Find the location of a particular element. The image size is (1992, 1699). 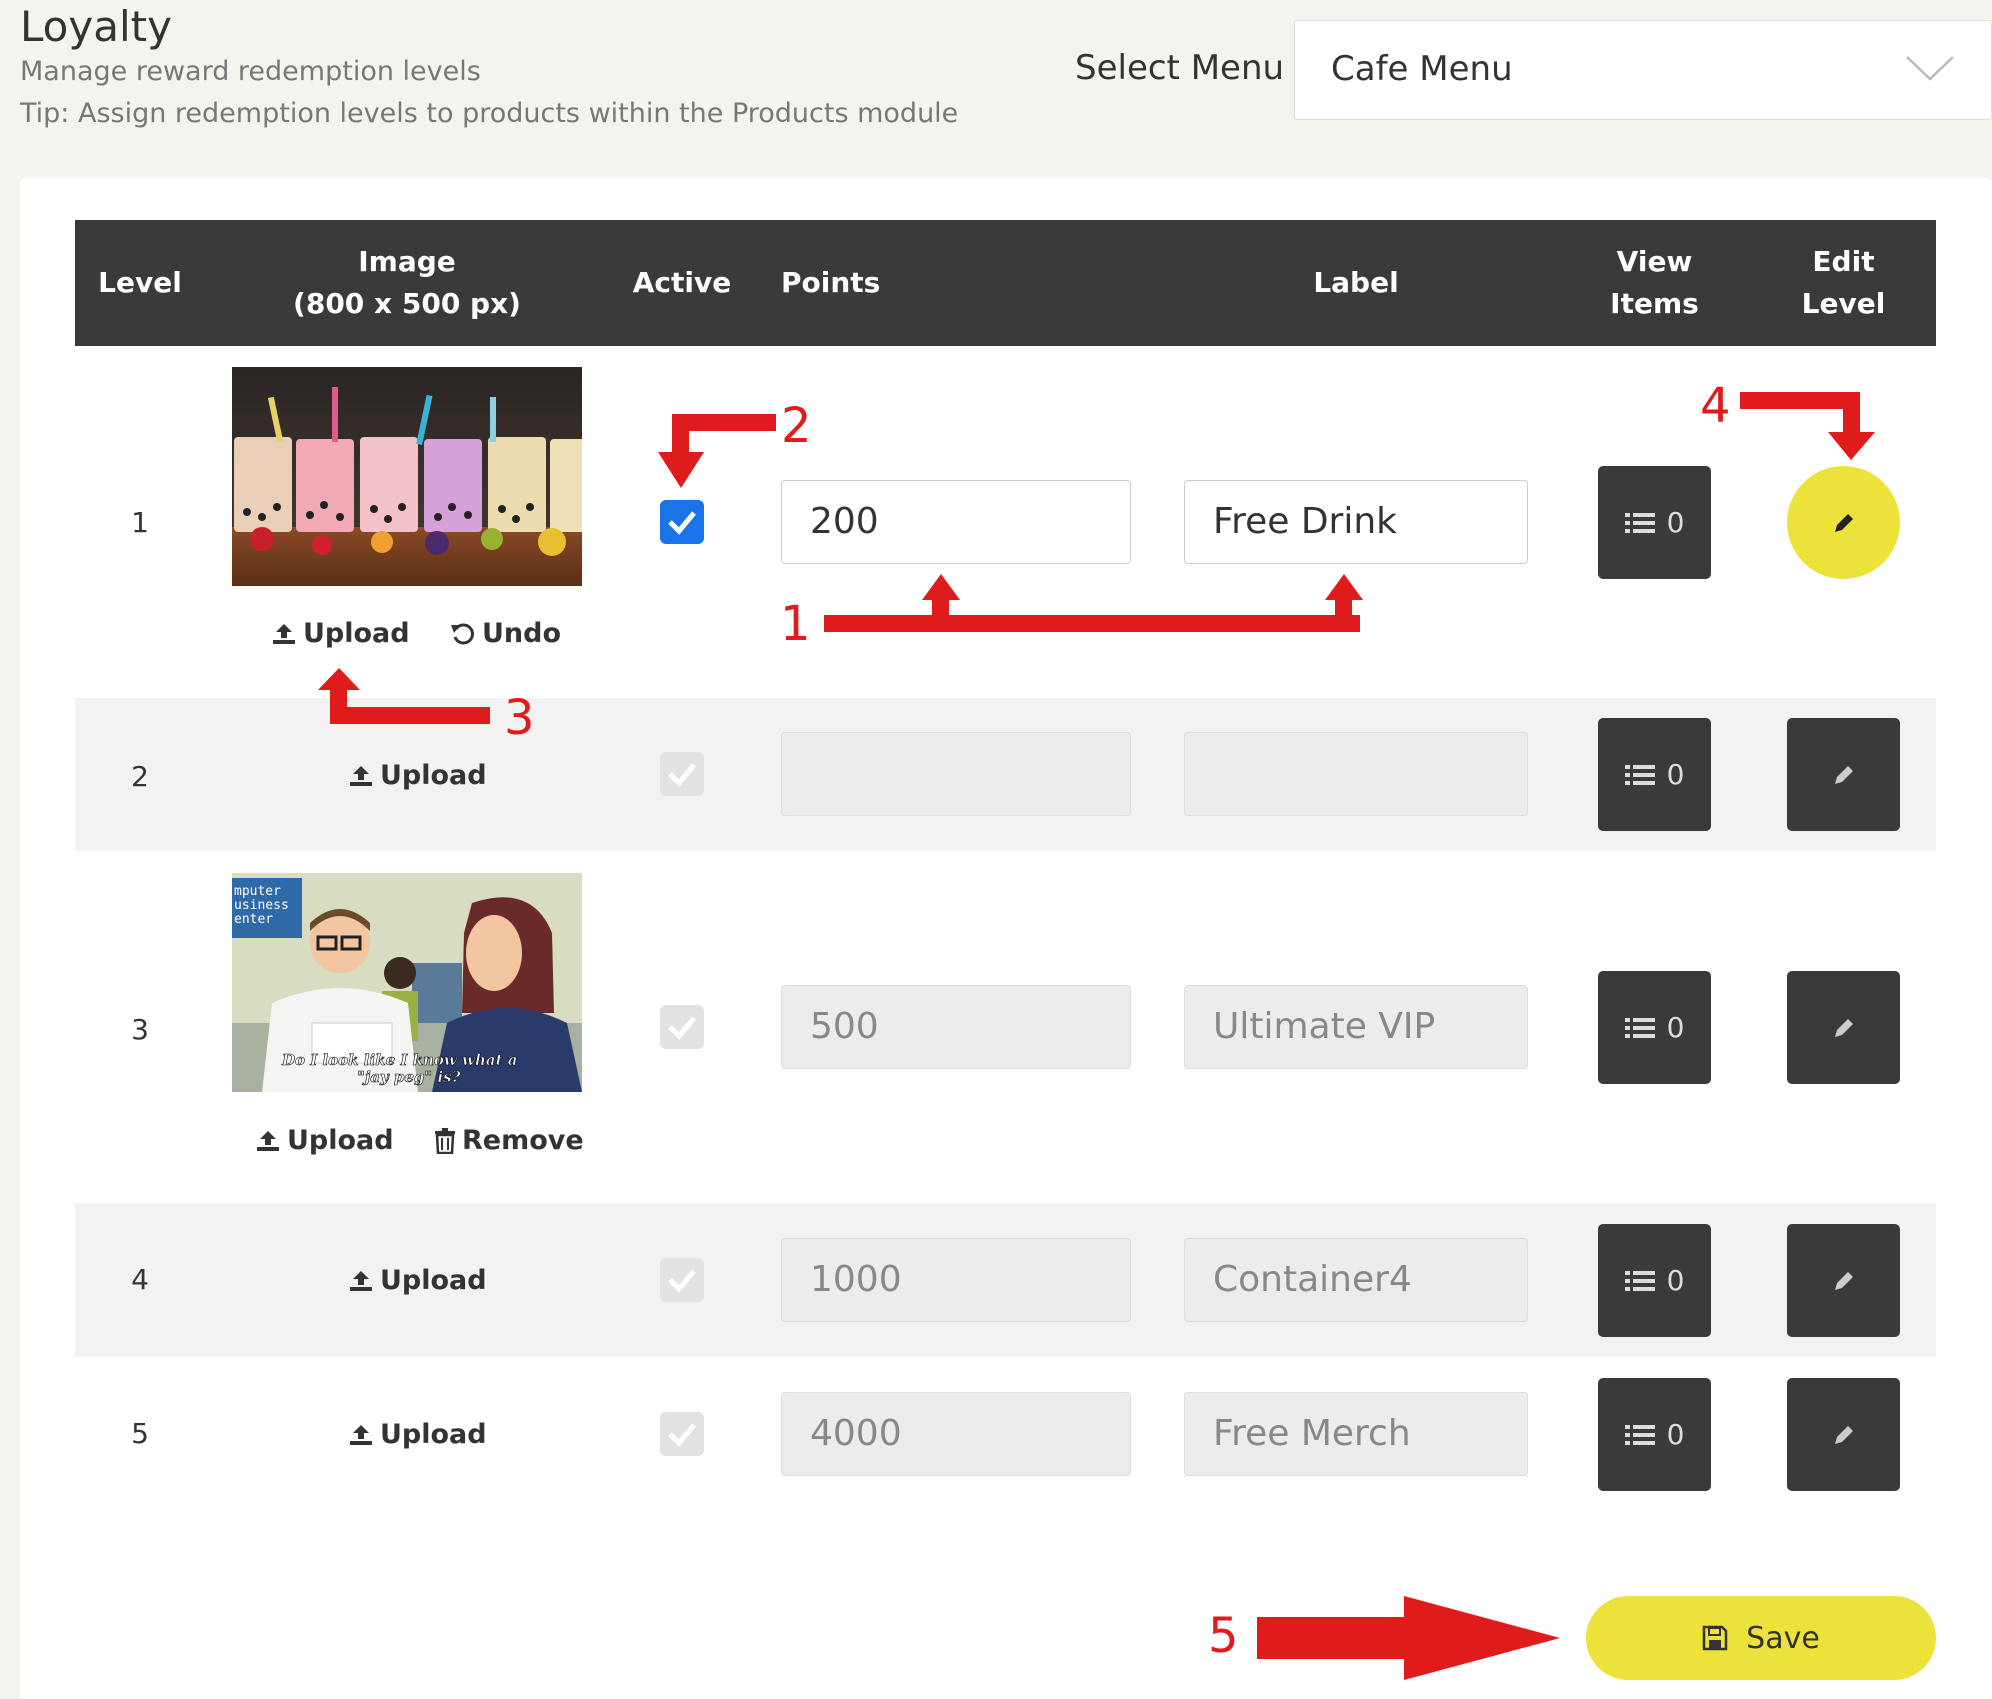

remove-button: Remove is located at coordinates (509, 1140).